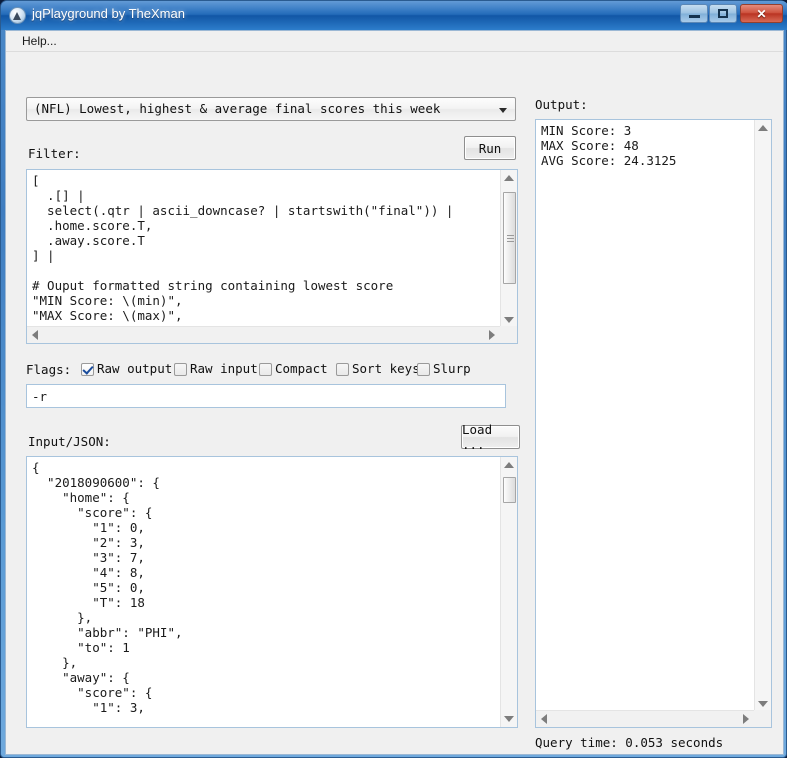 The width and height of the screenshot is (787, 758). I want to click on filter-vertical-scrollbar, so click(508, 249).